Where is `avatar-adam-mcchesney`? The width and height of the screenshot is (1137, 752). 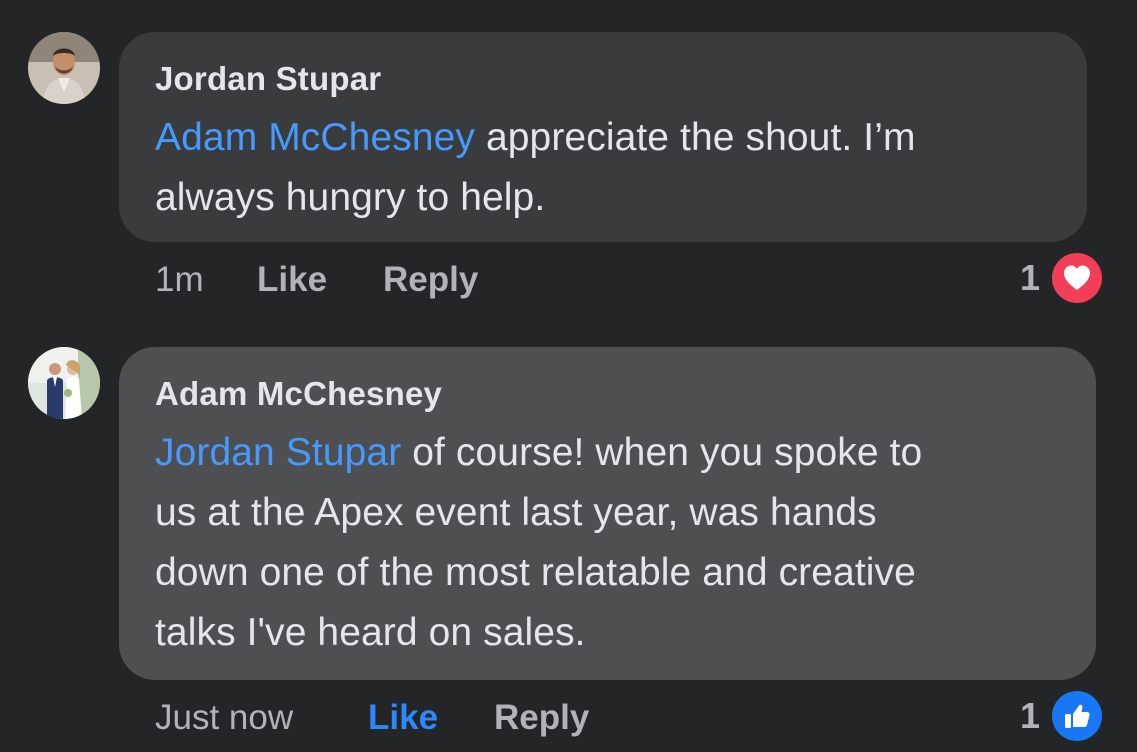 avatar-adam-mcchesney is located at coordinates (64, 383).